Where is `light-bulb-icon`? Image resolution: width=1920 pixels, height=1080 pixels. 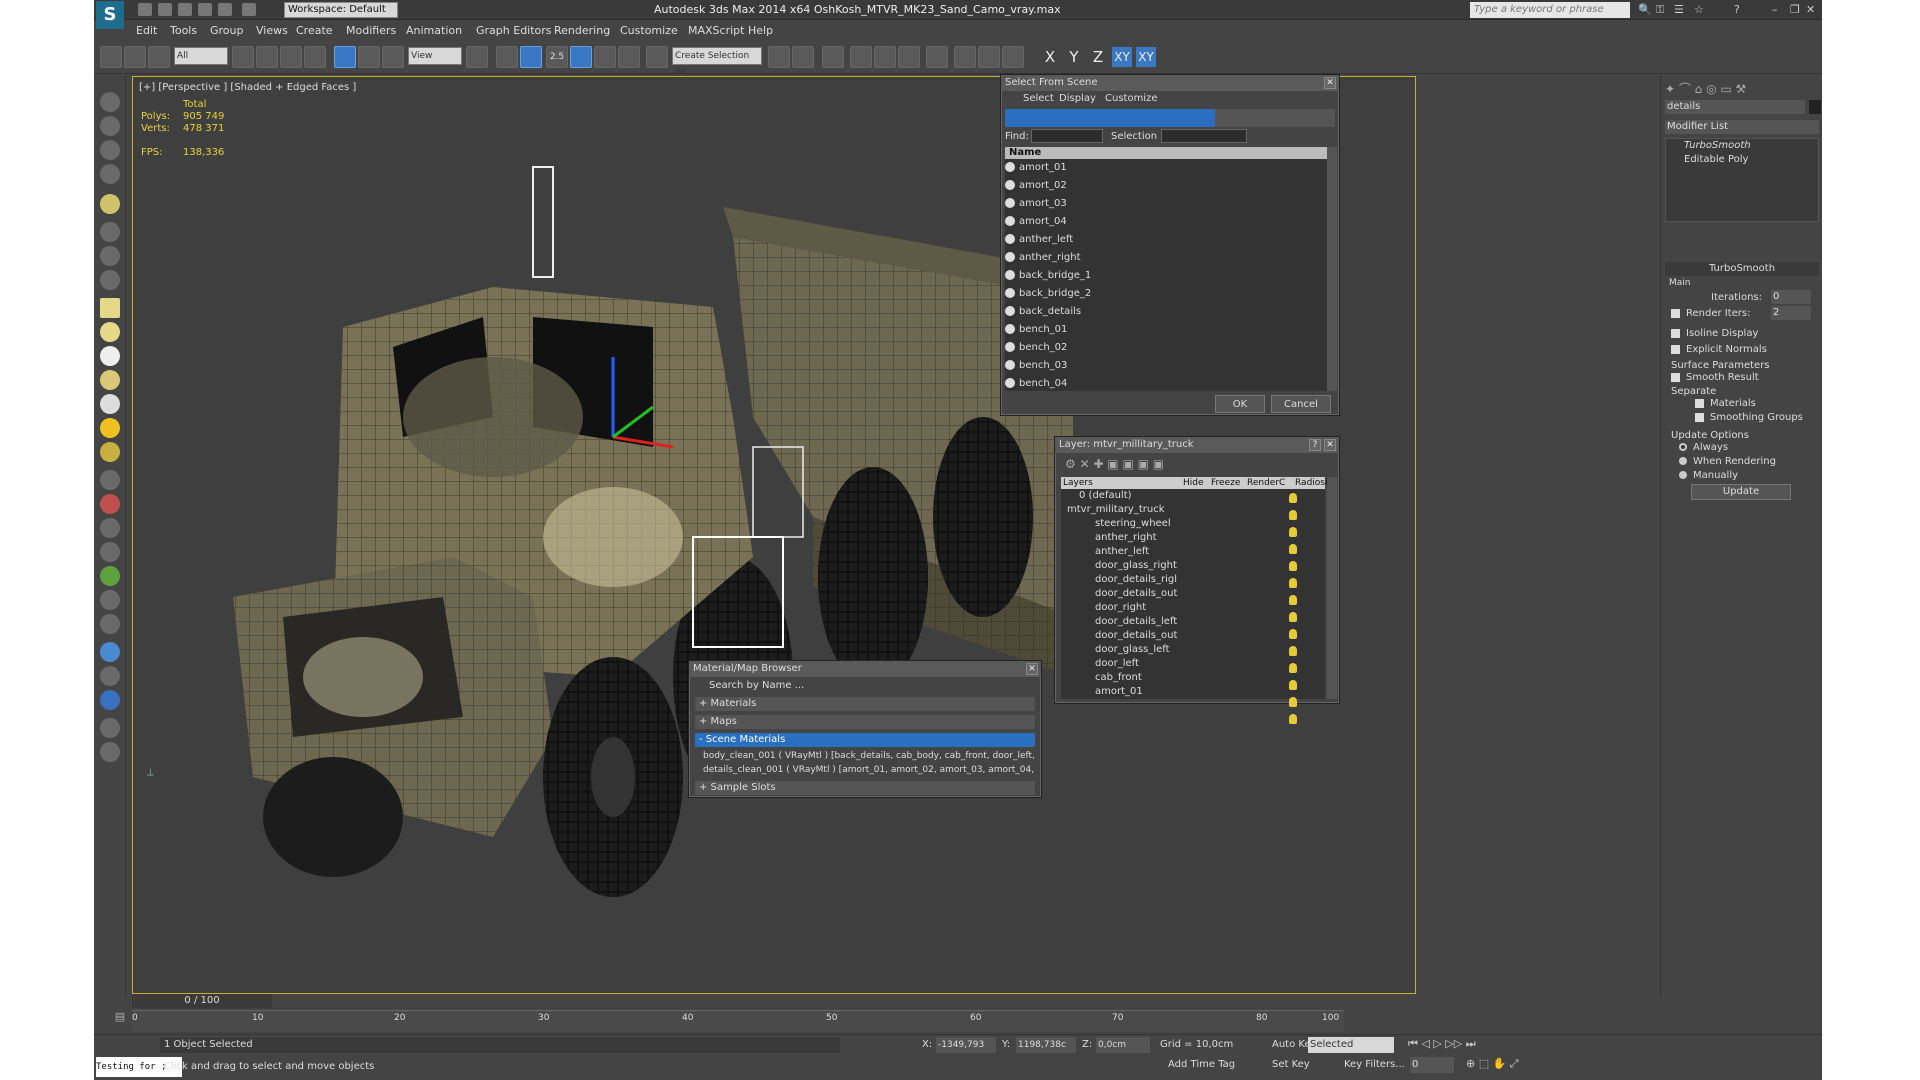
light-bulb-icon is located at coordinates (110, 204).